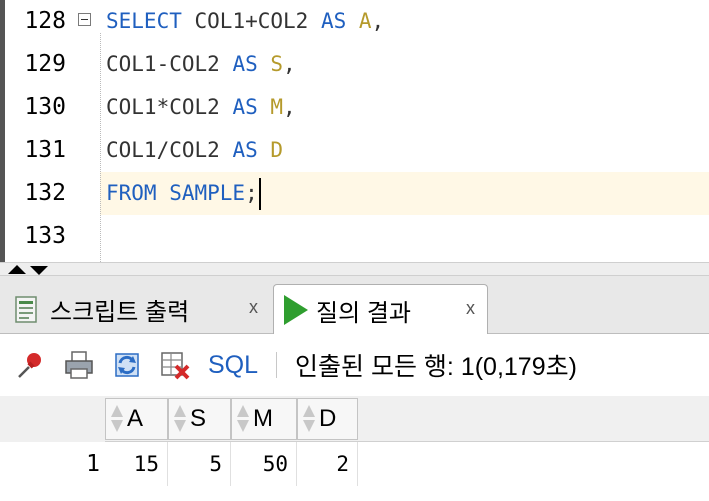  Describe the element at coordinates (354, 236) in the screenshot. I see `code-line: 133` at that location.